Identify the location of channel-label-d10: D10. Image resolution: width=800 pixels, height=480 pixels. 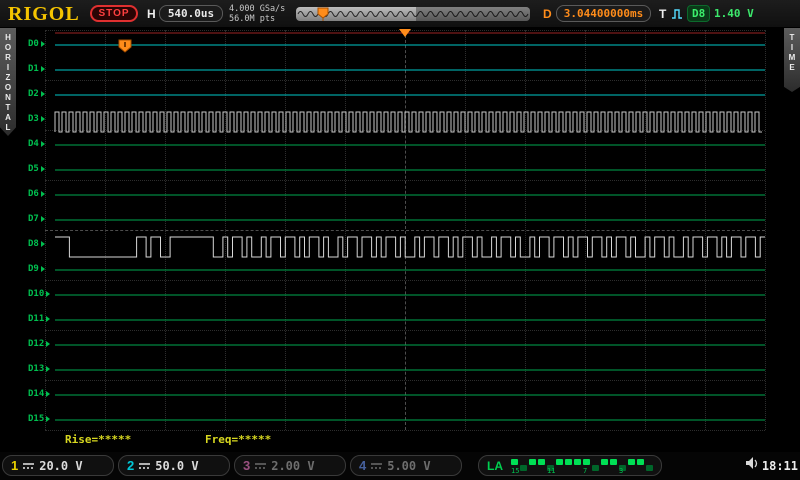
(39, 294).